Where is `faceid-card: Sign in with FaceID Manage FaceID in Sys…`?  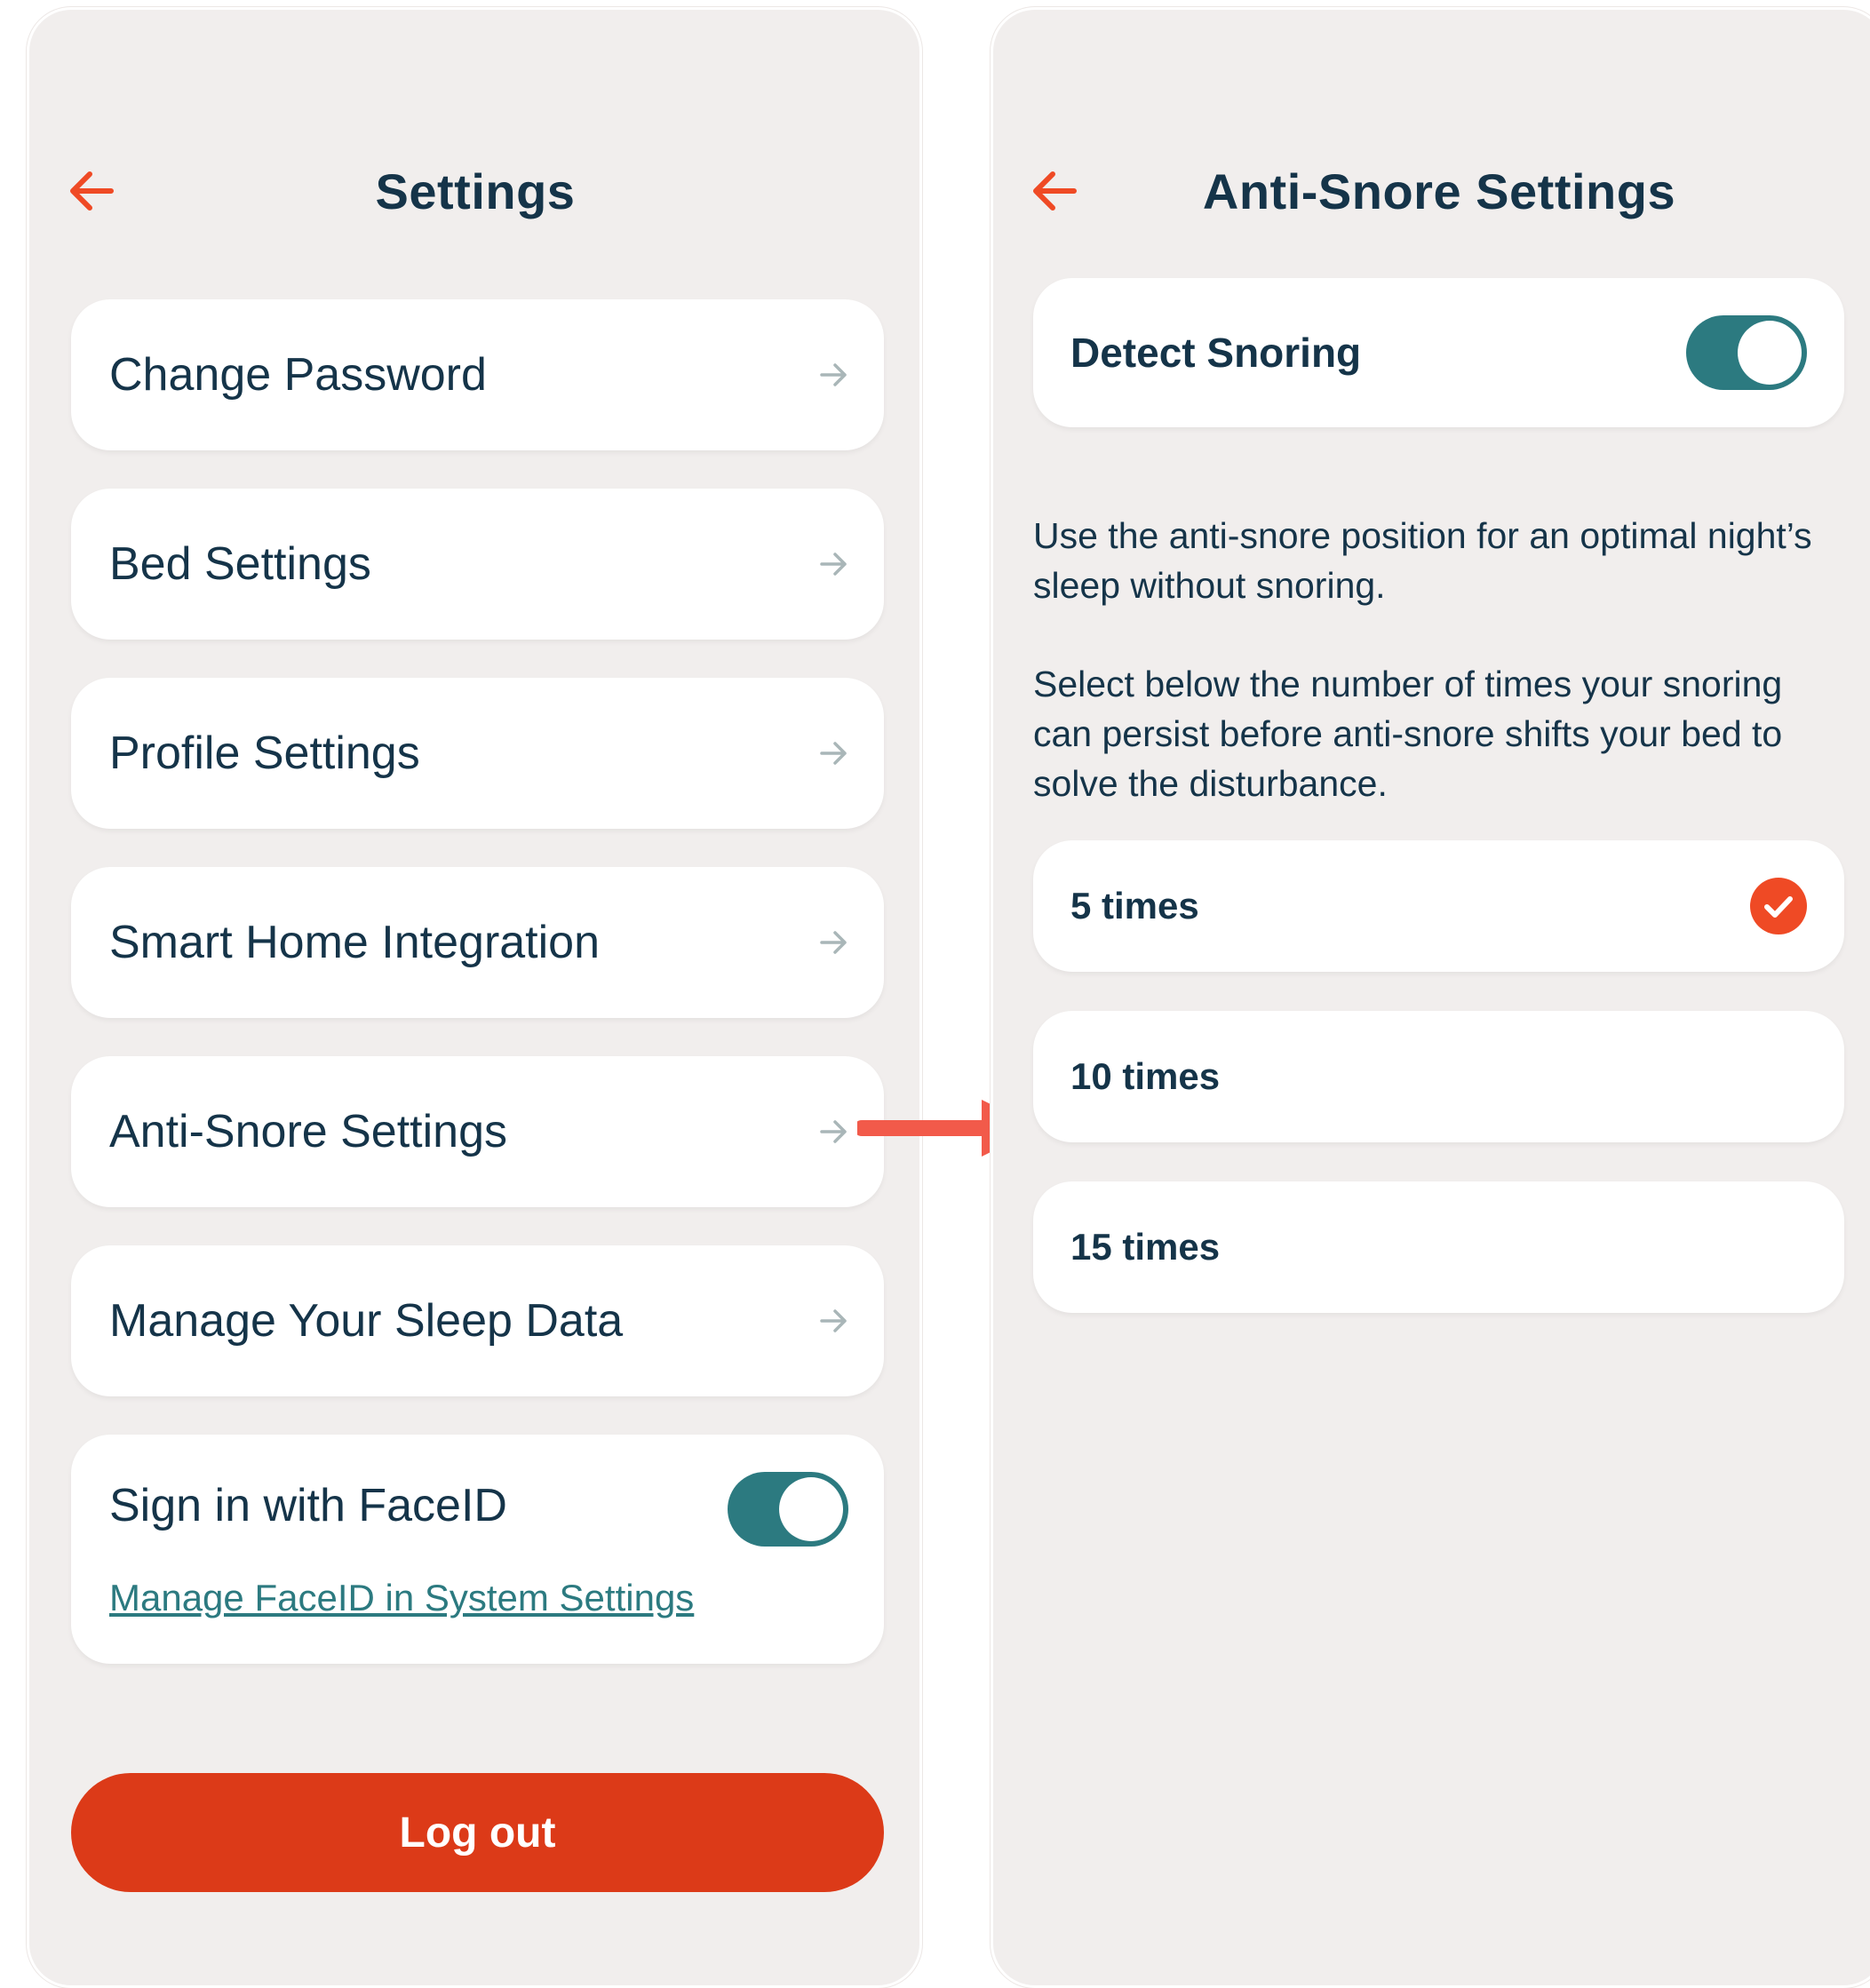 faceid-card: Sign in with FaceID Manage FaceID in Sys… is located at coordinates (477, 1549).